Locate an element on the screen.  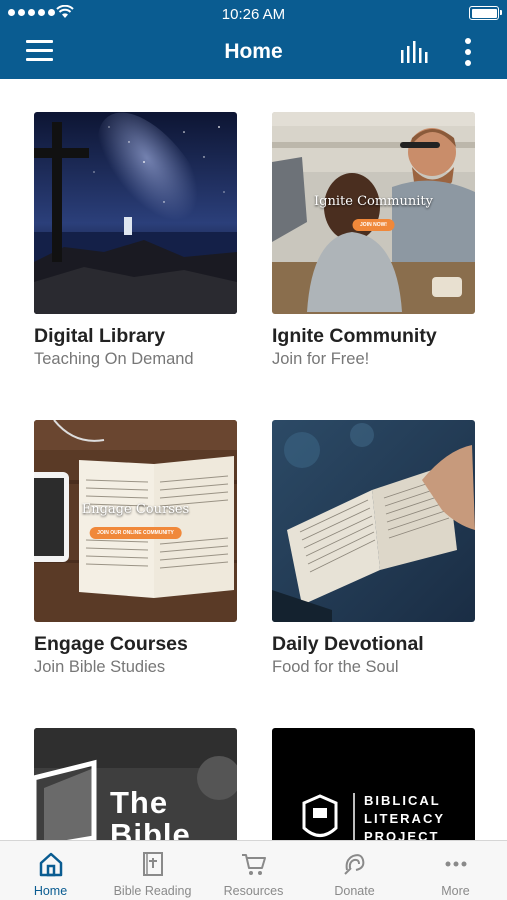
join-community-button: JOIN OUR ONLINE COMMUNITY is located at coordinates (135, 533).